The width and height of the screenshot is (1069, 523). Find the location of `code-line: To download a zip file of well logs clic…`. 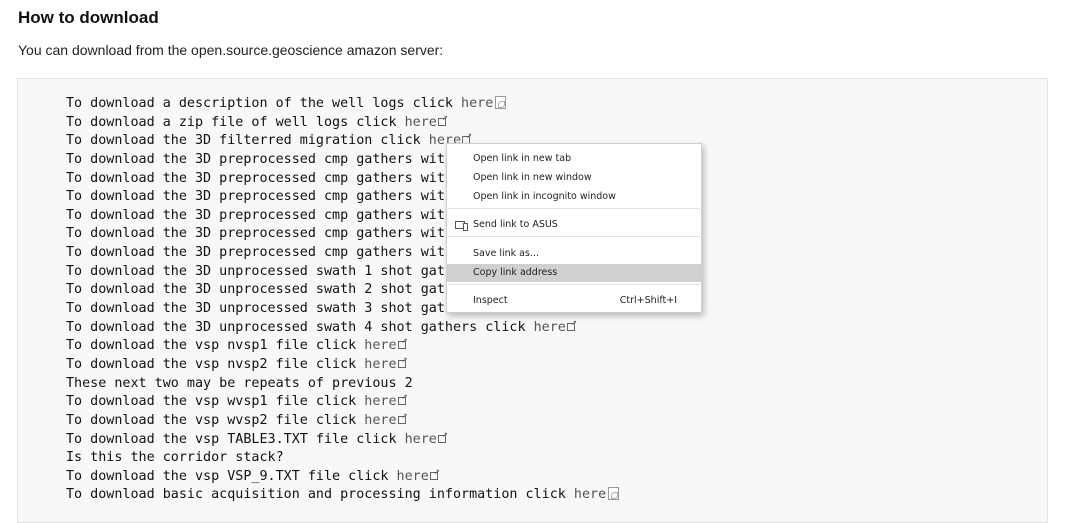

code-line: To download a zip file of well logs clic… is located at coordinates (342, 123).